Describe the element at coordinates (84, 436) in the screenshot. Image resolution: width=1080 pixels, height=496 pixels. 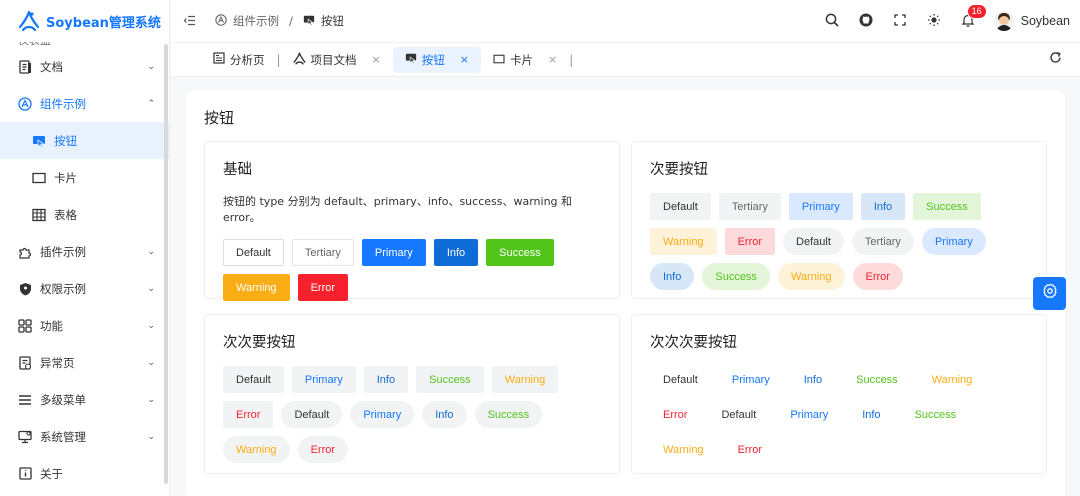
I see `sidebar-item-system: 系统管理 ⌄` at that location.